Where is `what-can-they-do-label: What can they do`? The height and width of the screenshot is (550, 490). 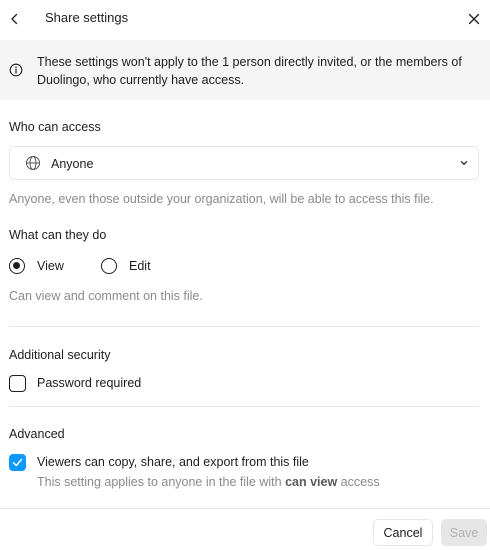
what-can-they-do-label: What can they do is located at coordinates (58, 235).